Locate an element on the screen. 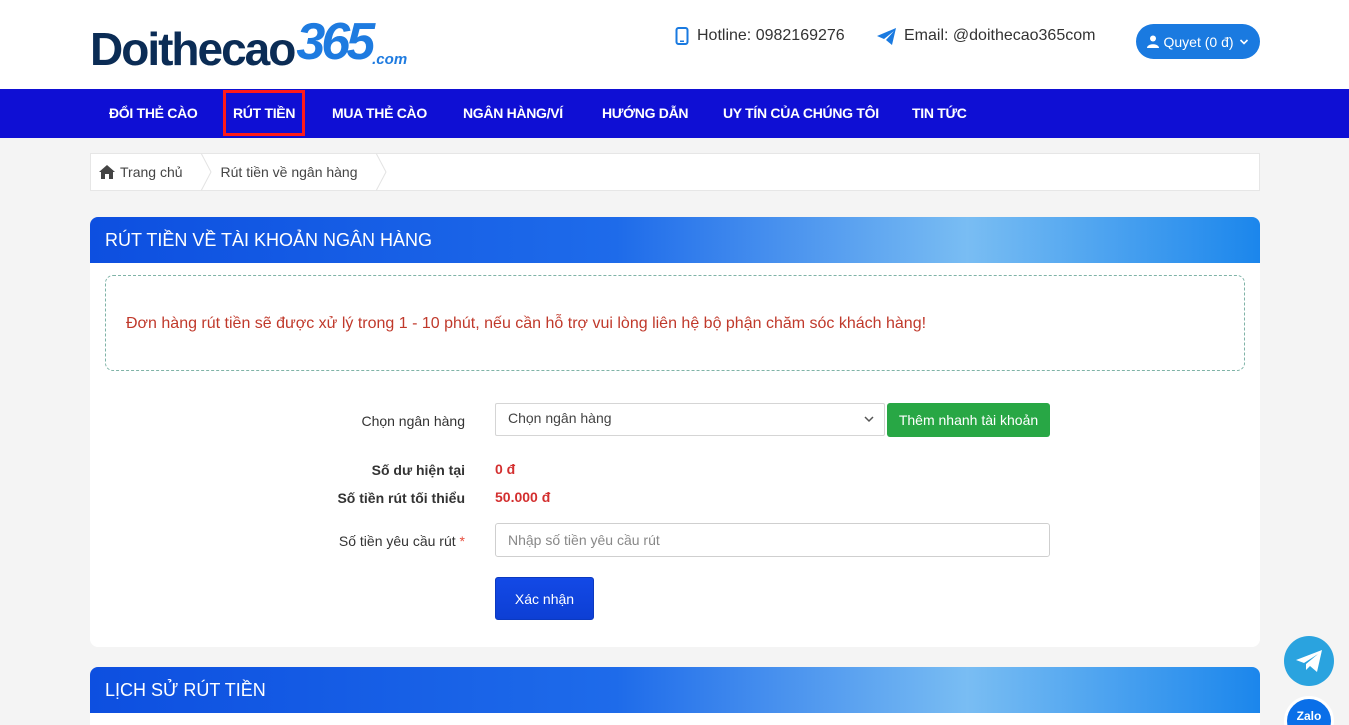 This screenshot has height=725, width=1349. min-amount-value: 50.000 đ is located at coordinates (523, 497).